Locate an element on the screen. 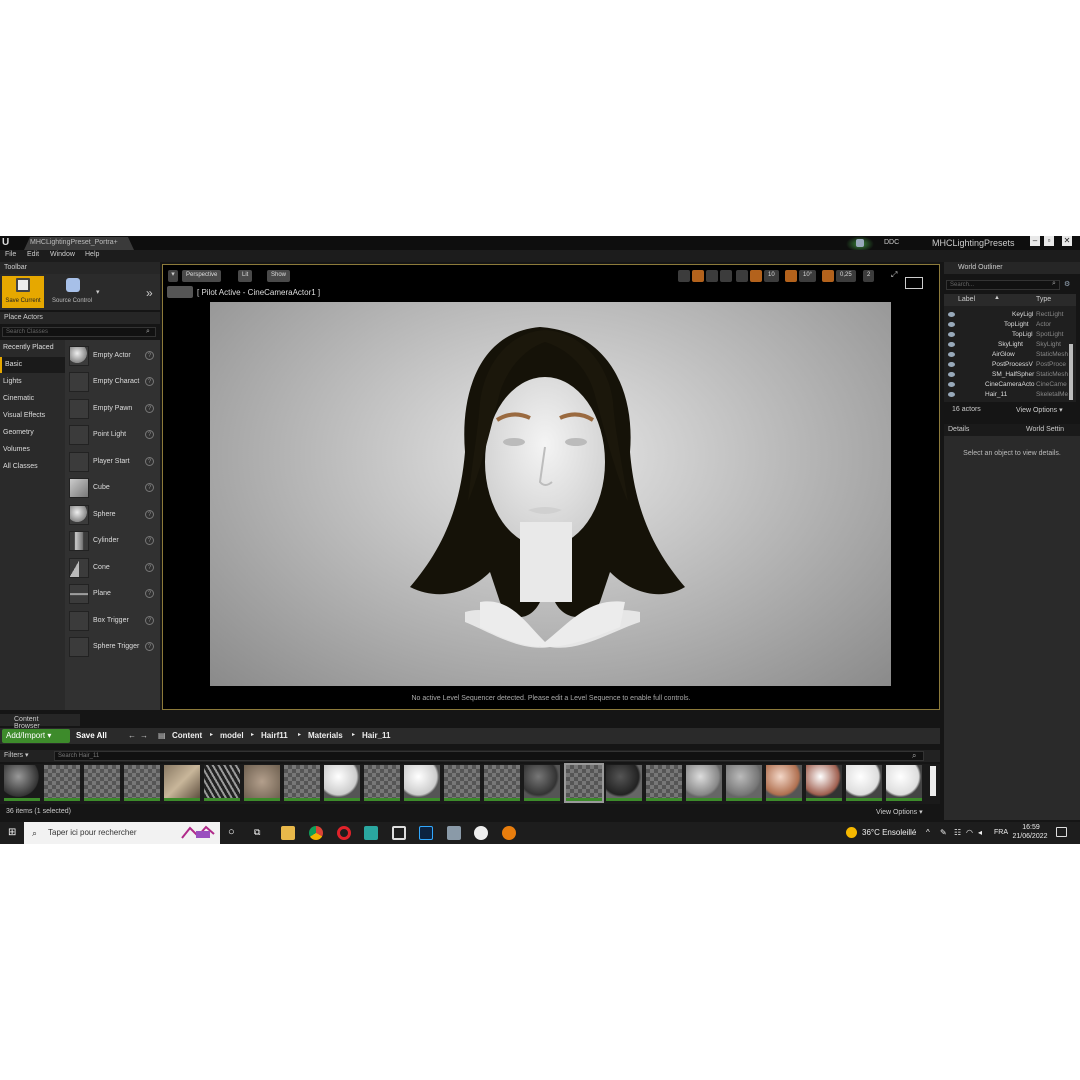  maximize-viewport-icon: ⤢ is located at coordinates (894, 275).